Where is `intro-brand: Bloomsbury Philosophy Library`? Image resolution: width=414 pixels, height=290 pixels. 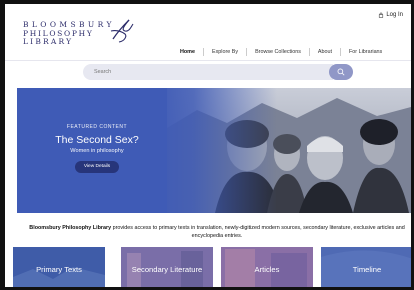 intro-brand: Bloomsbury Philosophy Library is located at coordinates (70, 228).